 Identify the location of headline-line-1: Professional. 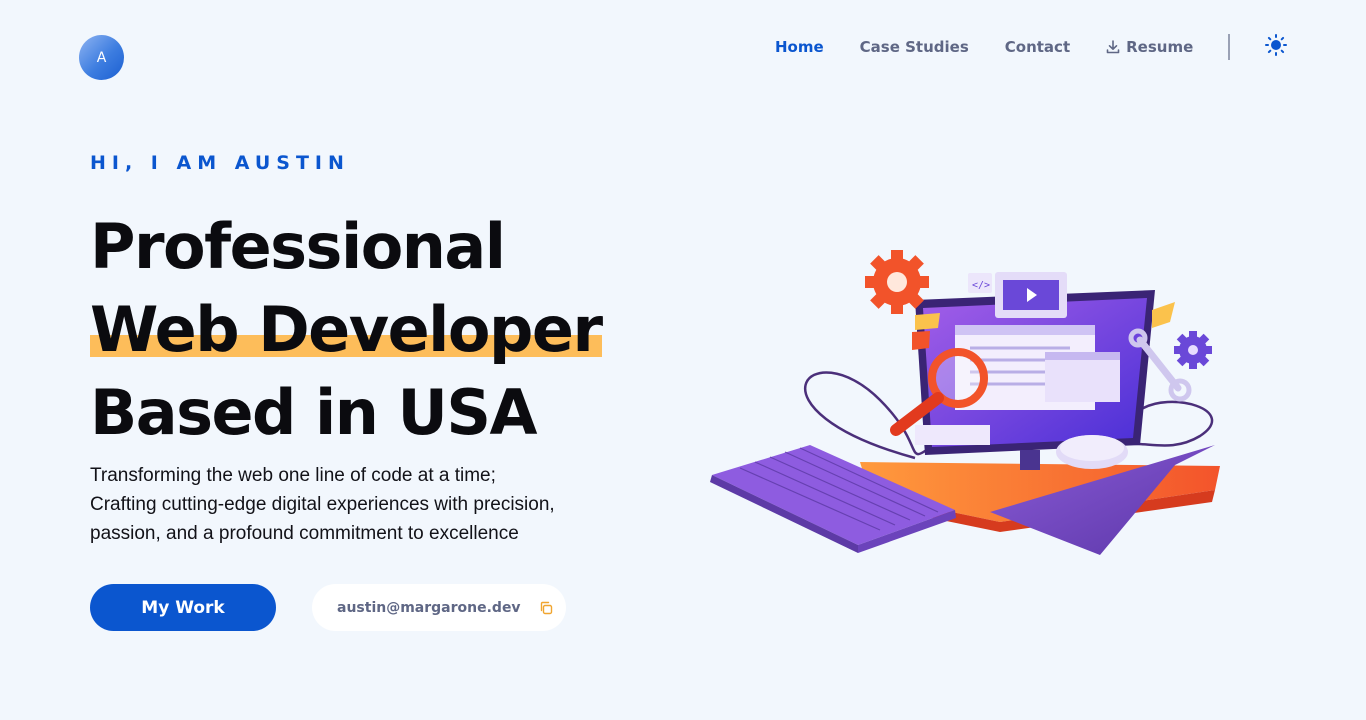
(298, 246).